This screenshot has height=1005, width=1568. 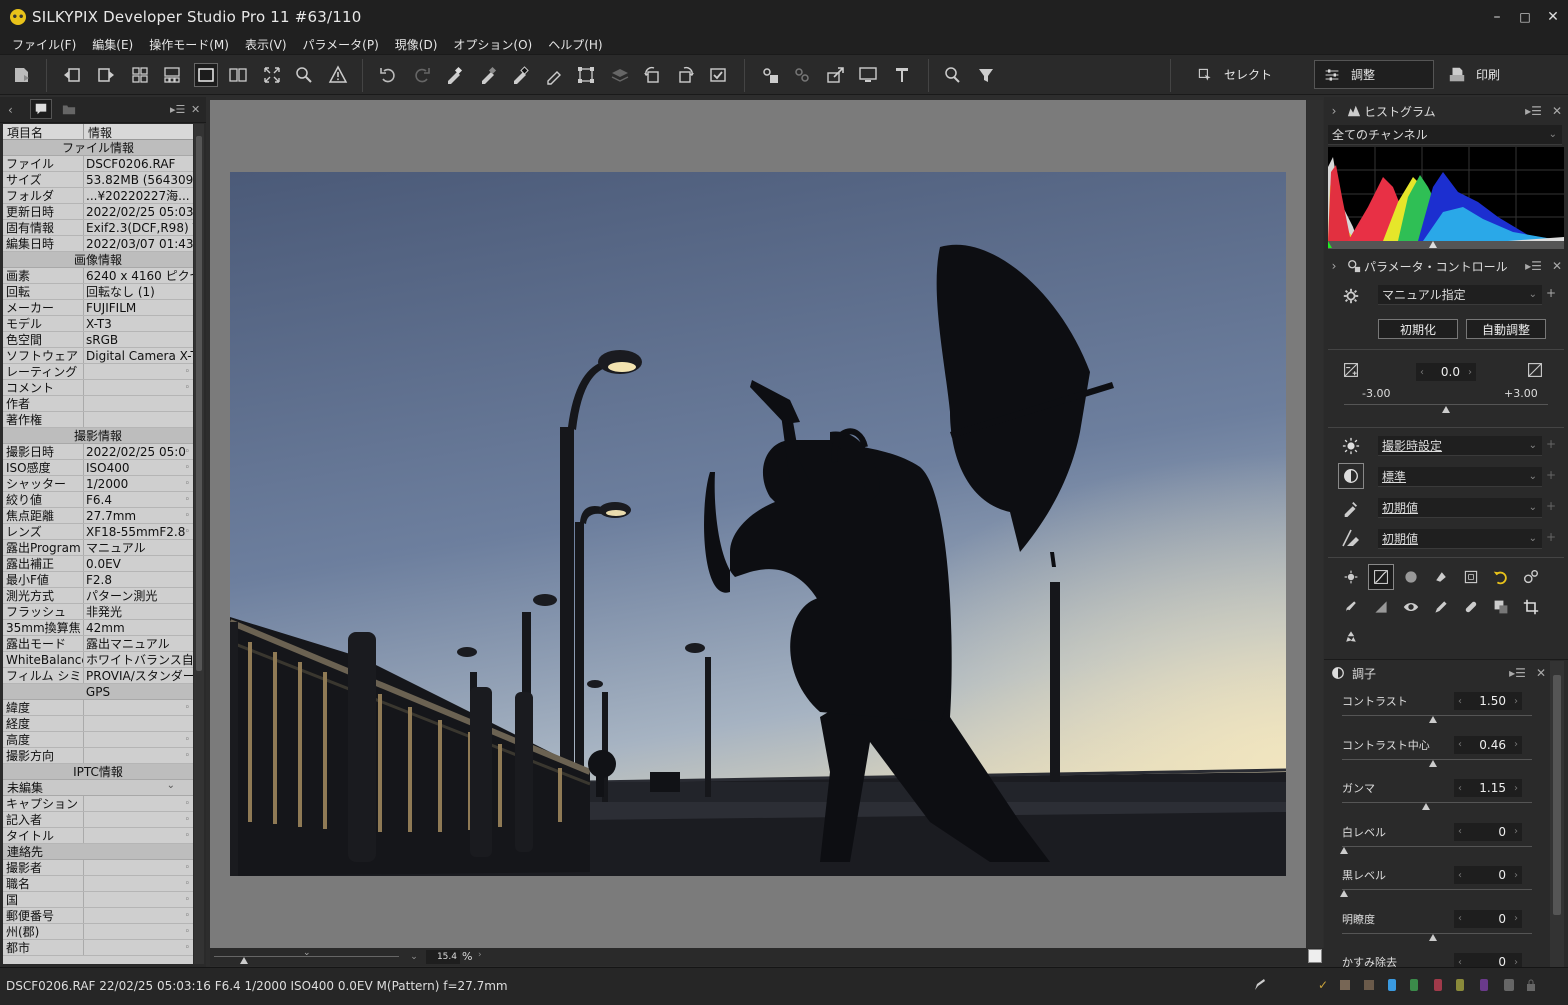 I want to click on info-row: 更新日時 2022/02/25 05:03:, so click(x=98, y=212).